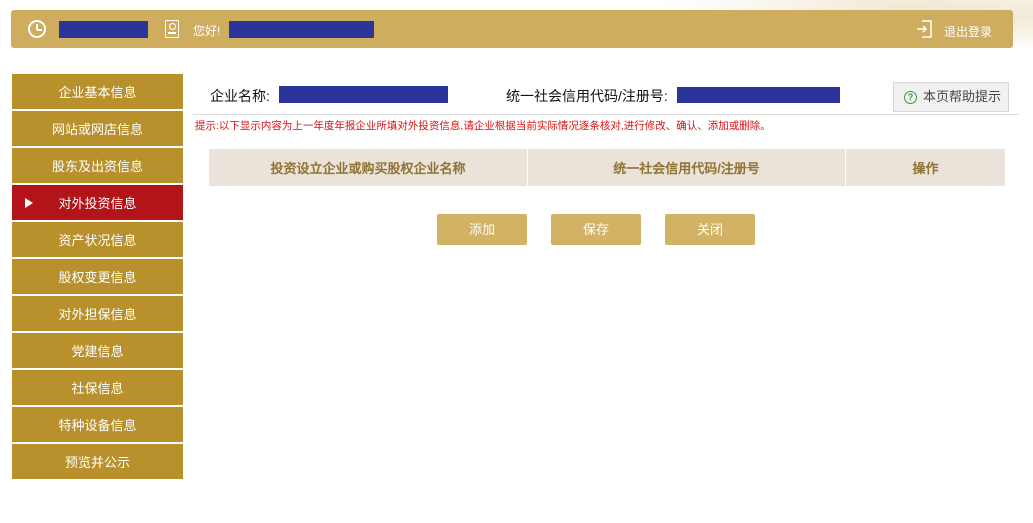 Image resolution: width=1033 pixels, height=523 pixels. Describe the element at coordinates (962, 96) in the screenshot. I see `help-button-label: 本页帮助提示` at that location.